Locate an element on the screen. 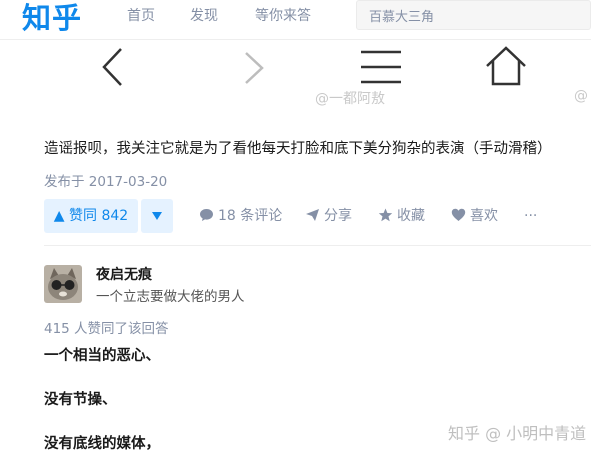 Image resolution: width=591 pixels, height=455 pixels. zhihu-logo: 知乎 is located at coordinates (52, 18).